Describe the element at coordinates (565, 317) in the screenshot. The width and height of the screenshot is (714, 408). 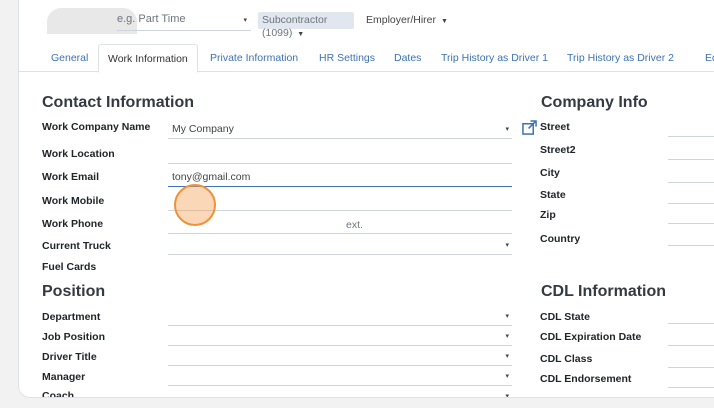
I see `cdl-state-label: CDL State` at that location.